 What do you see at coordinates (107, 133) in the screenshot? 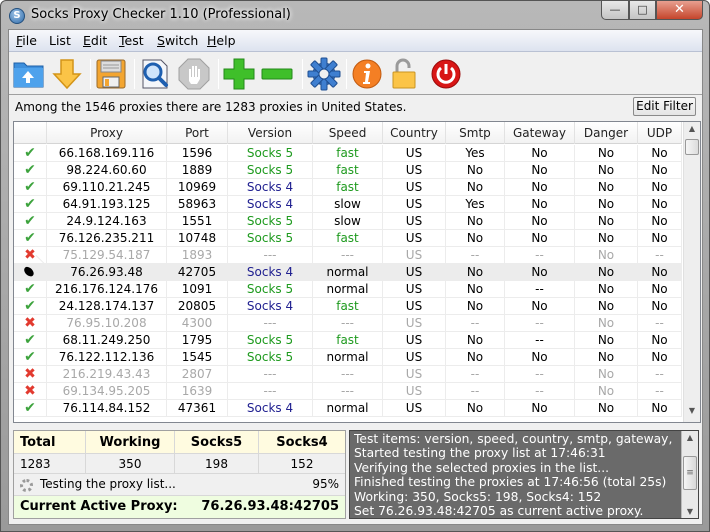
I see `column-header-proxy: Proxy` at bounding box center [107, 133].